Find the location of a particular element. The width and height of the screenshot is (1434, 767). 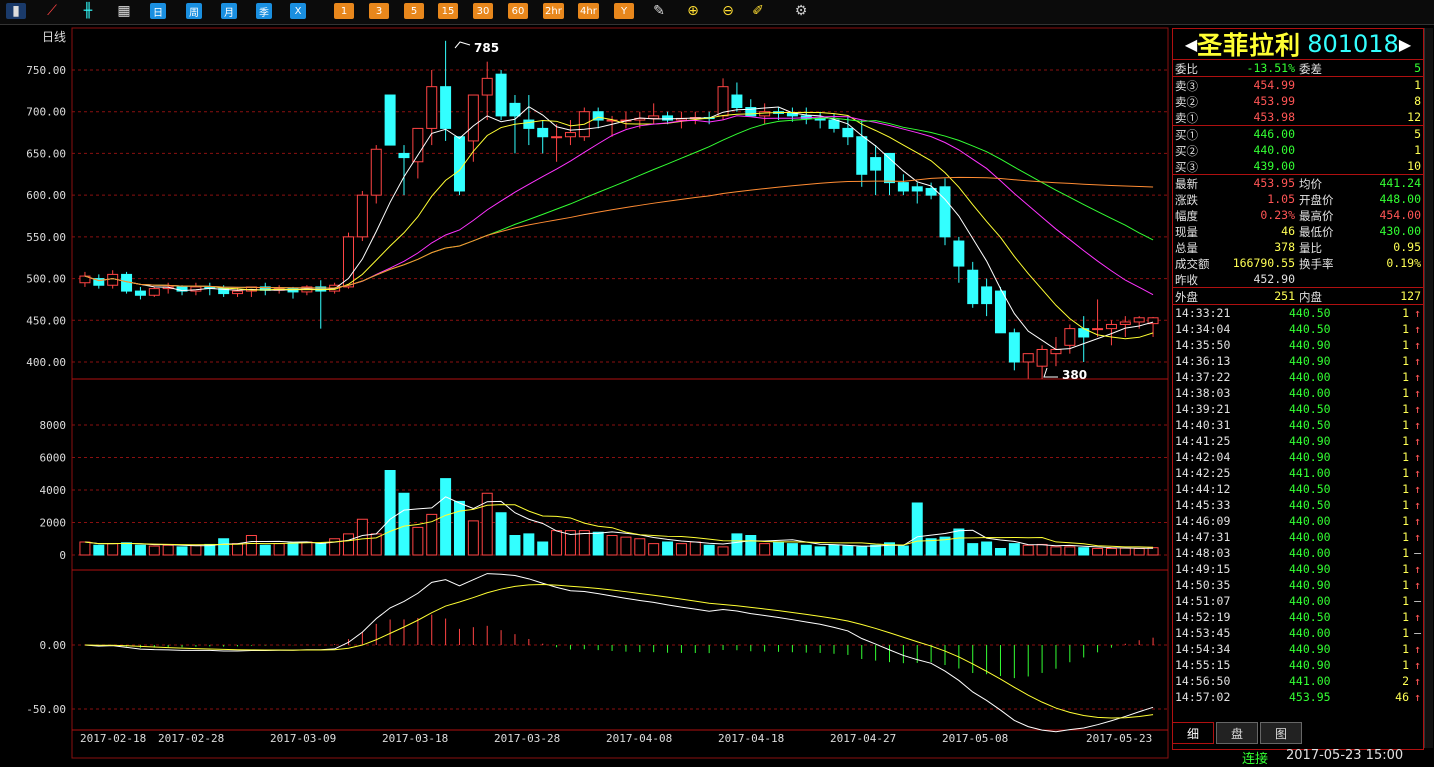

candlestick-icon: ╫ is located at coordinates (88, 11).